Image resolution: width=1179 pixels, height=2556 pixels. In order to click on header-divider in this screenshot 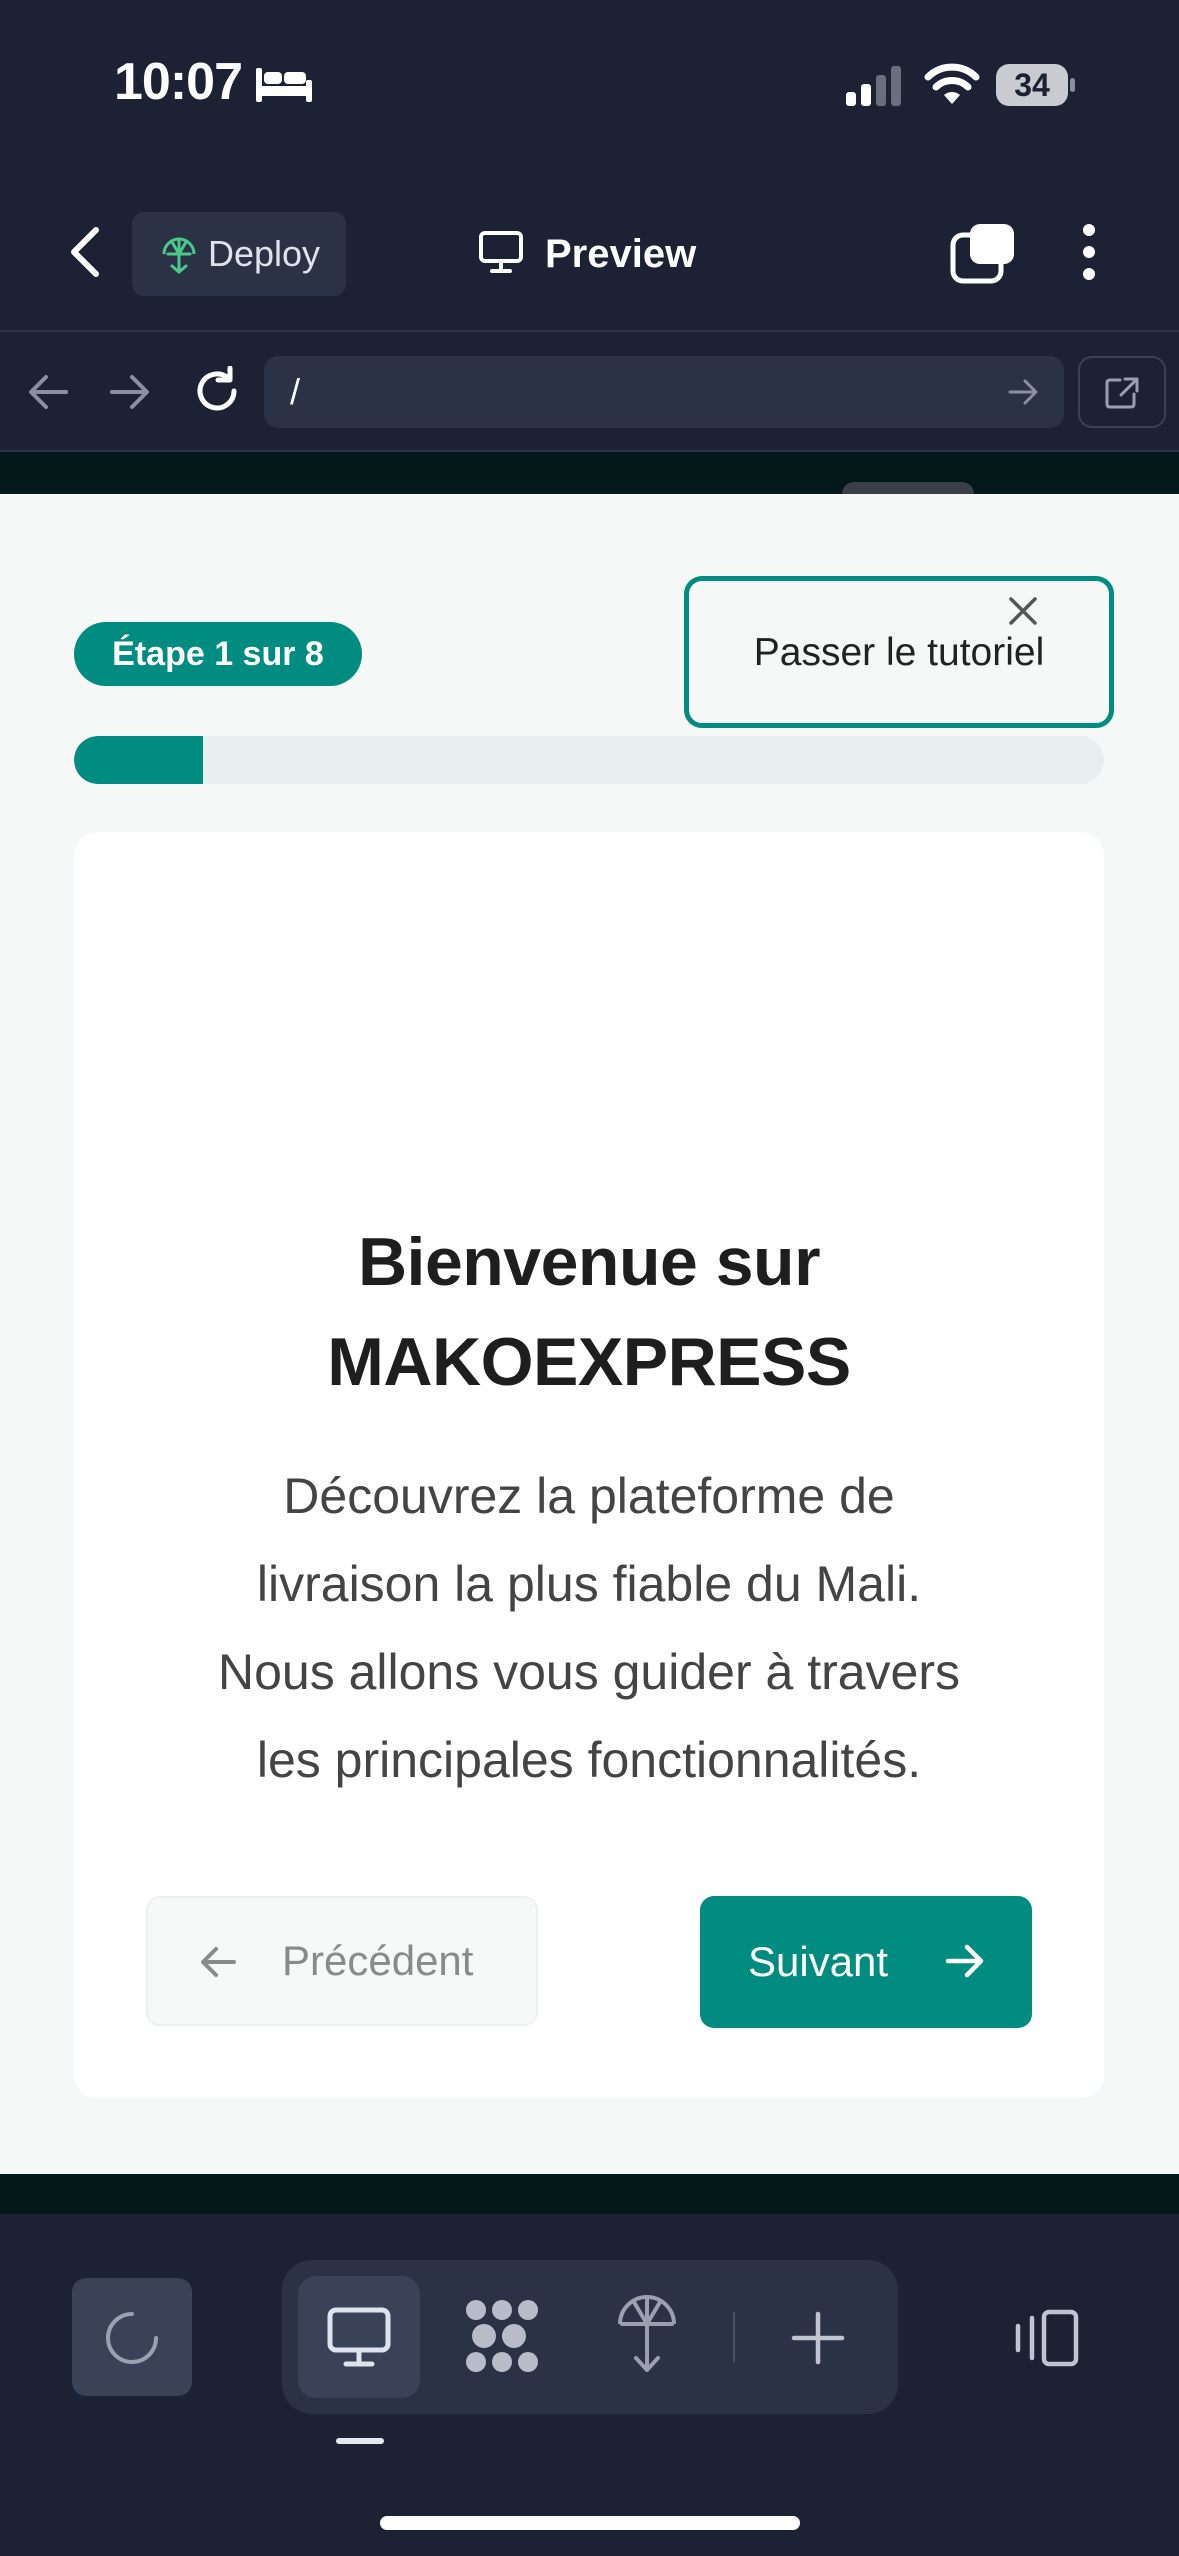, I will do `click(589, 331)`.